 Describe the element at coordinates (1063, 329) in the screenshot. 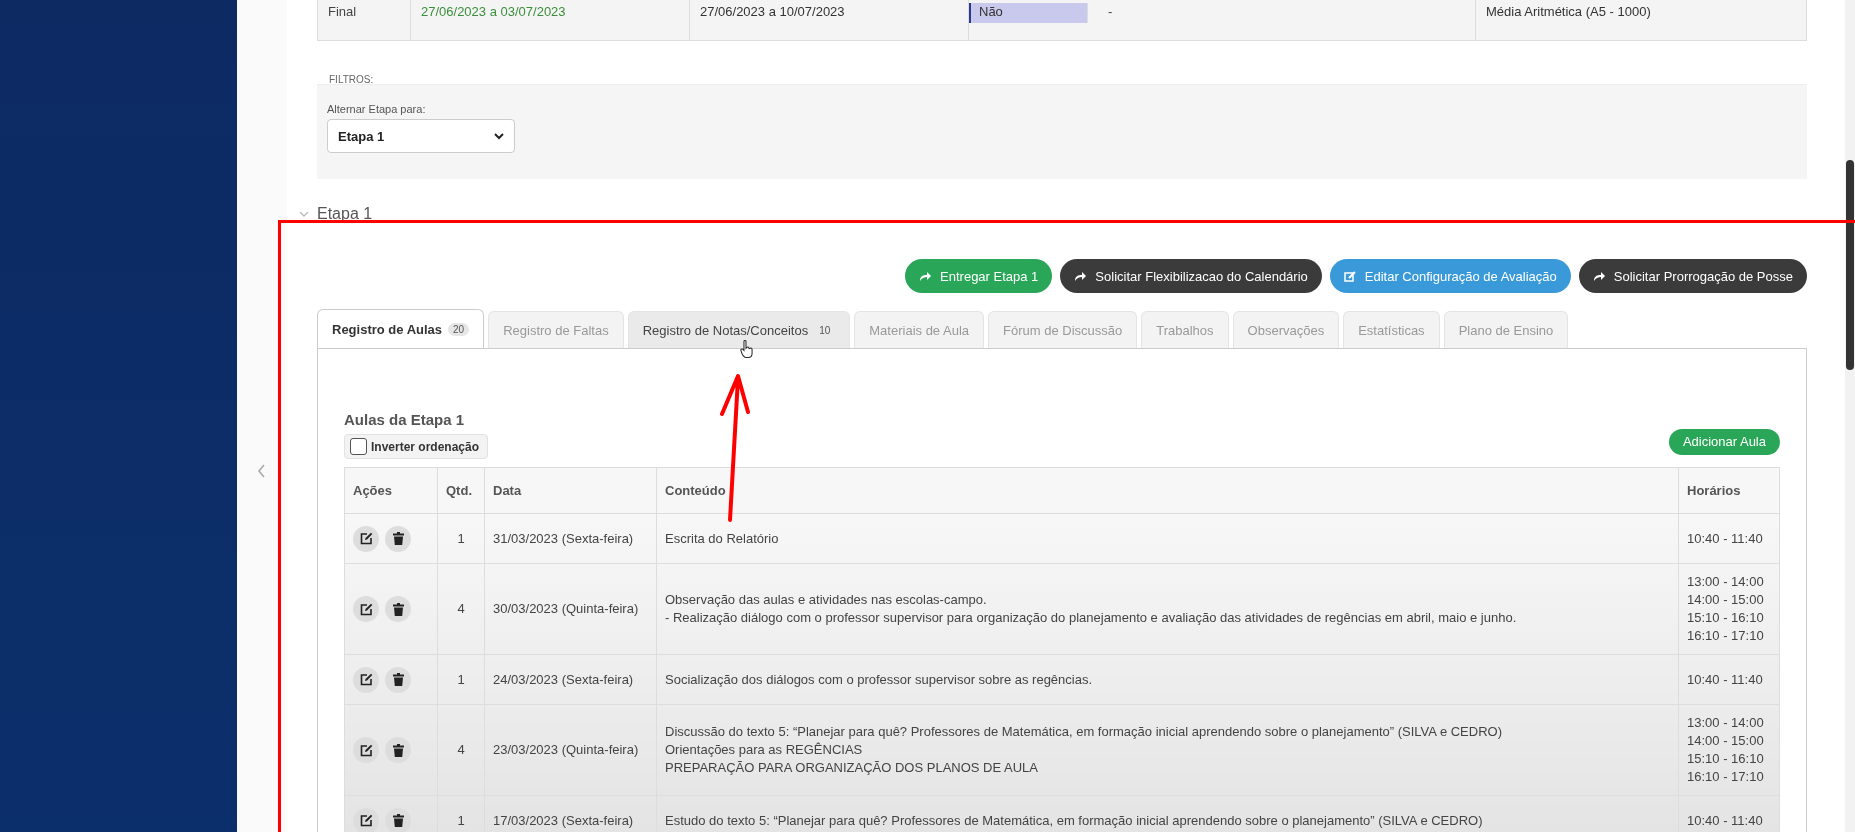

I see `tab: Fórum de Discussão` at that location.